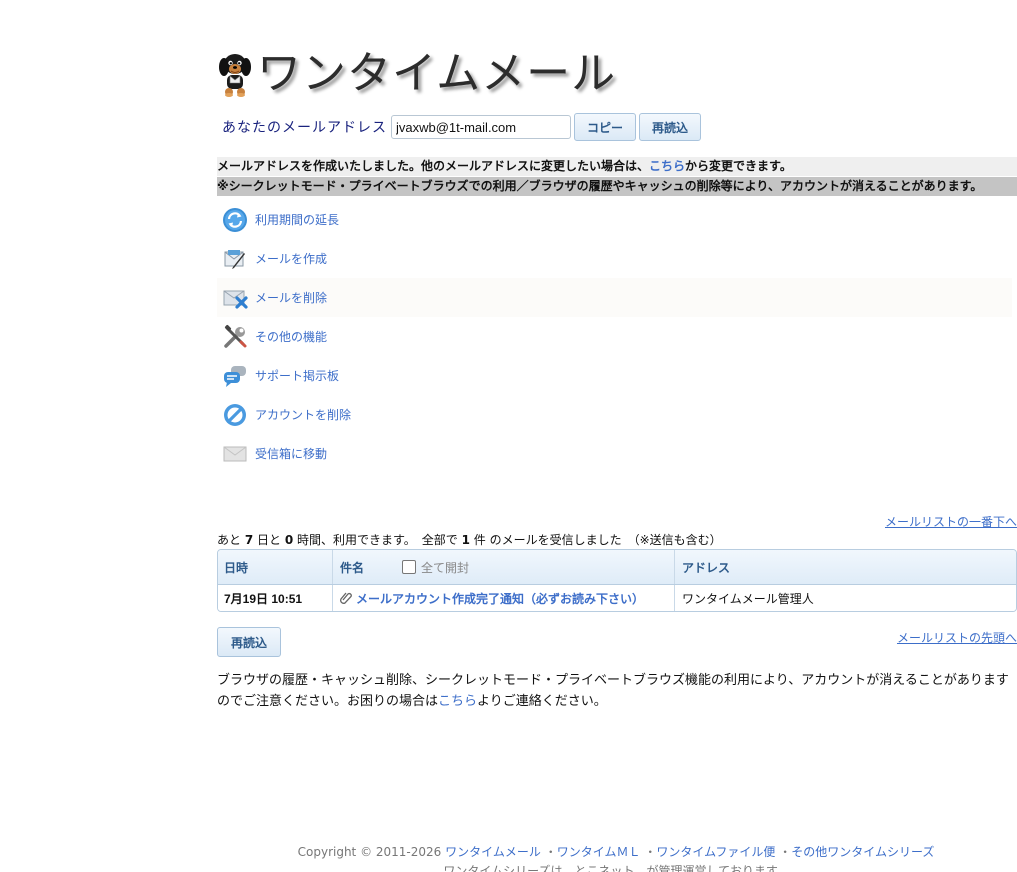 The image size is (1017, 872). I want to click on email-address-field, so click(481, 127).